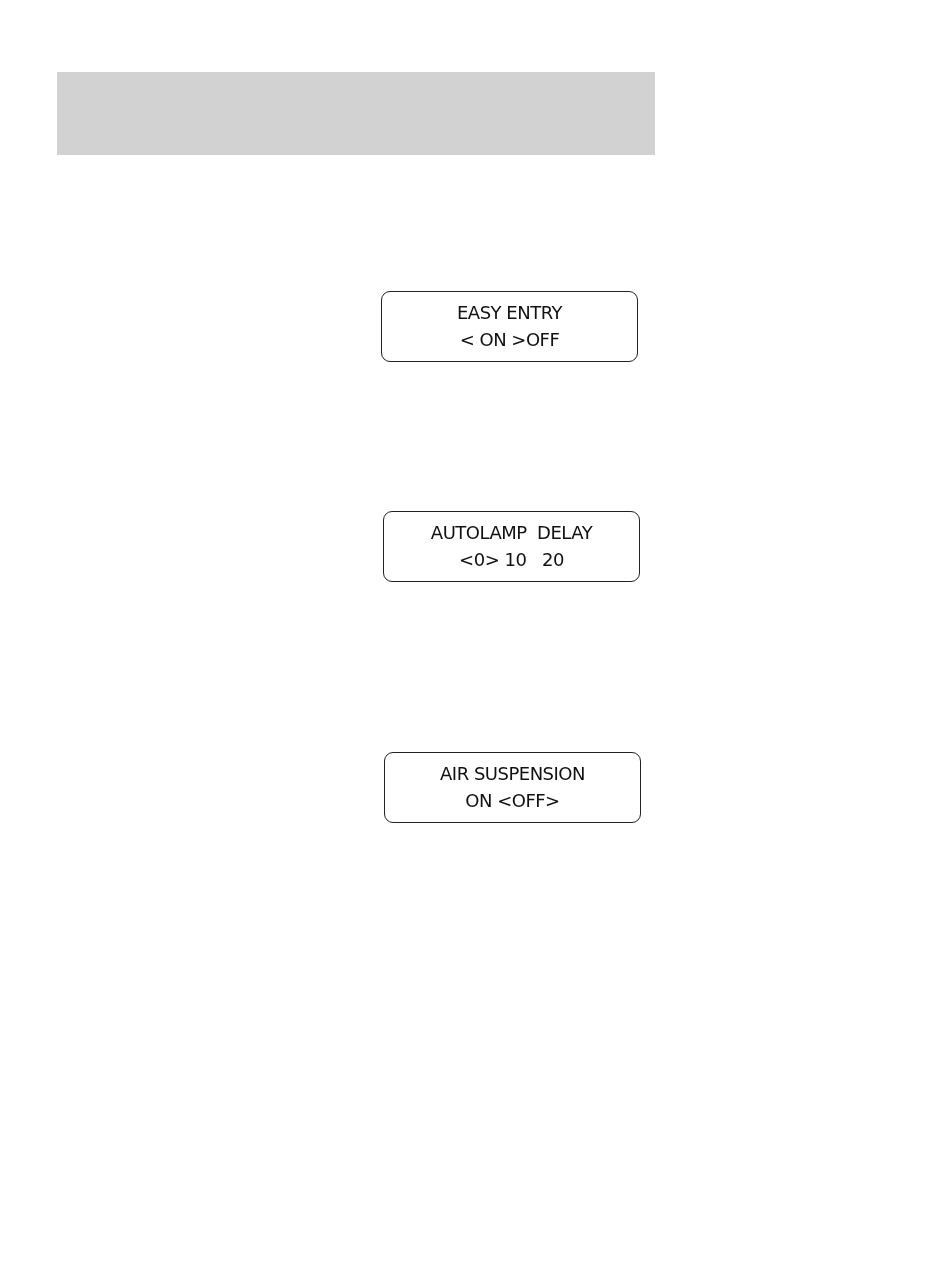  What do you see at coordinates (512, 801) in the screenshot?
I see `display-options: ON <OFF>` at bounding box center [512, 801].